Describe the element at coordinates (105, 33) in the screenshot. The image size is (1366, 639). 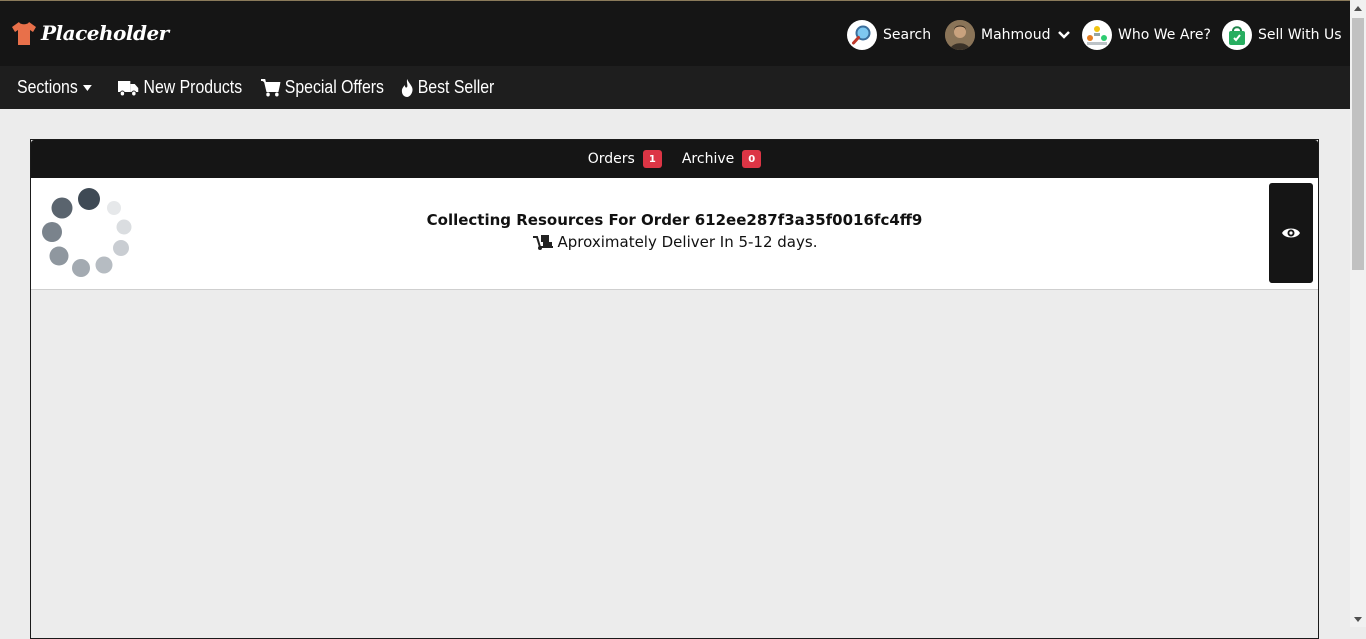
I see `logo-text: Placeholder` at that location.